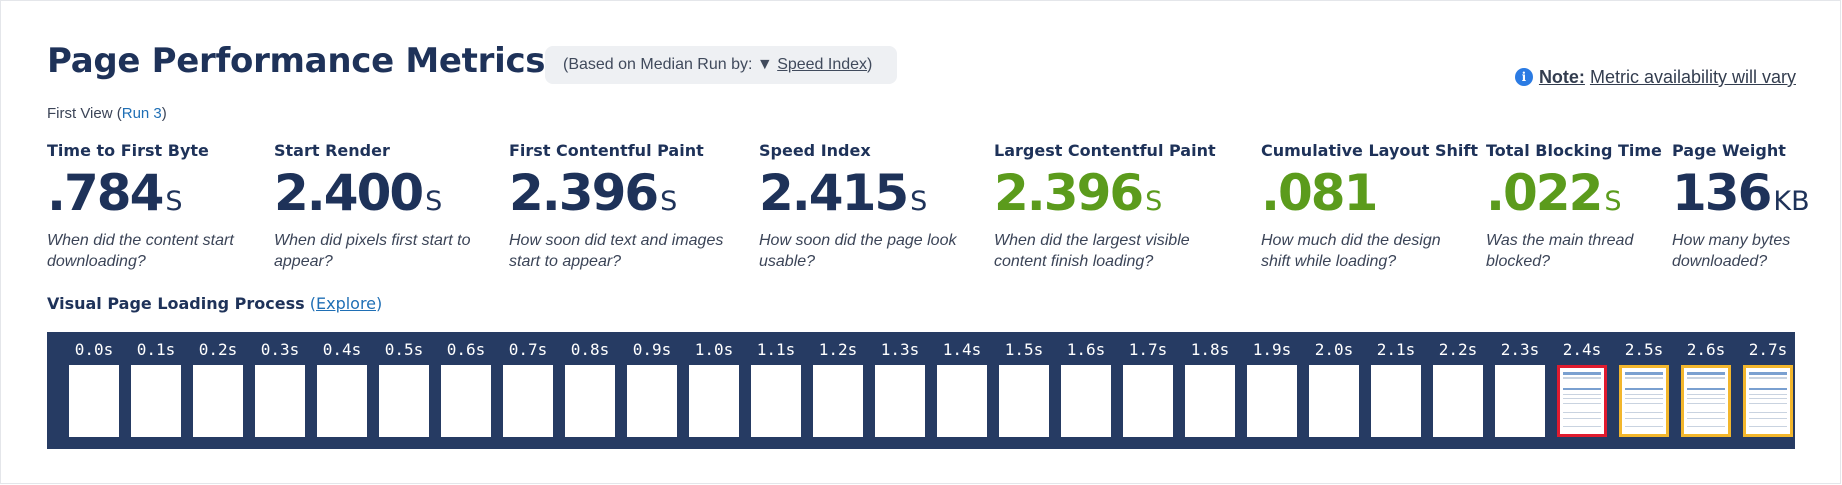 This screenshot has height=485, width=1842. What do you see at coordinates (1693, 77) in the screenshot?
I see `note-text: Metric availability will vary` at bounding box center [1693, 77].